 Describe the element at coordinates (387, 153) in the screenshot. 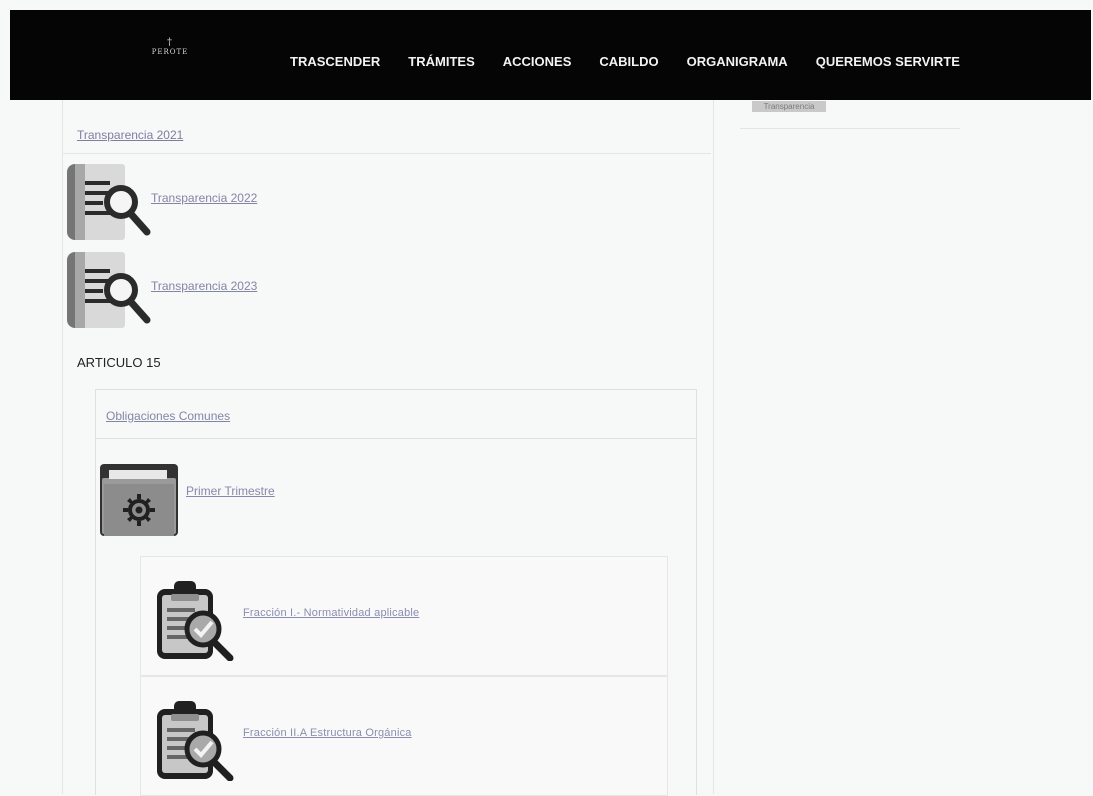

I see `section-divider` at that location.